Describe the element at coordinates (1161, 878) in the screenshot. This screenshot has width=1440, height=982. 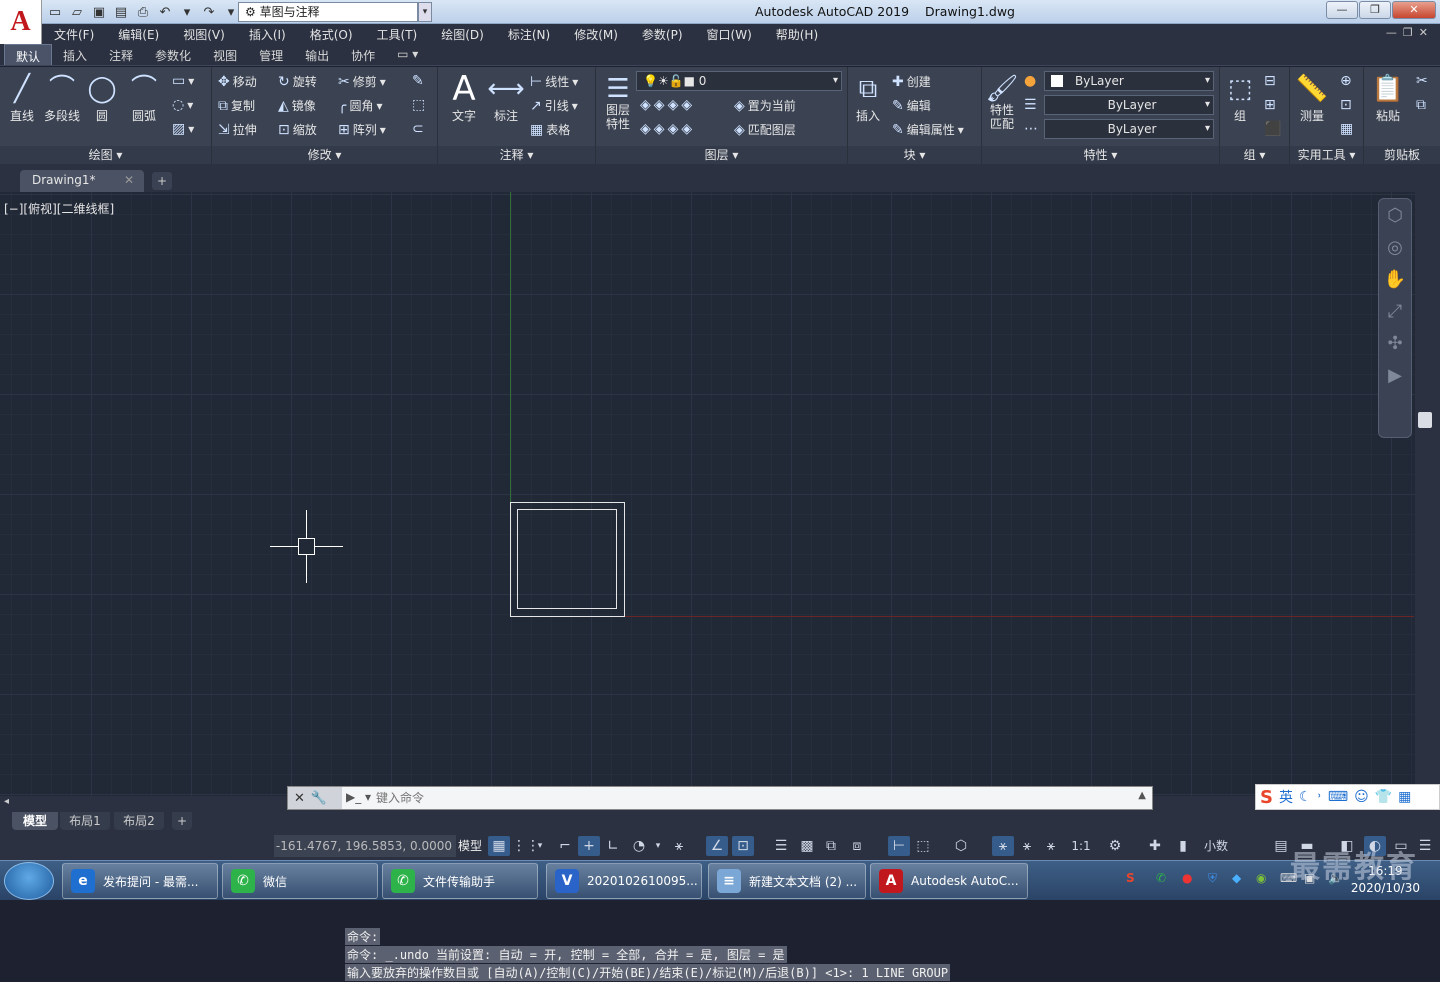
I see `wechat-tray-icon: ✆` at that location.